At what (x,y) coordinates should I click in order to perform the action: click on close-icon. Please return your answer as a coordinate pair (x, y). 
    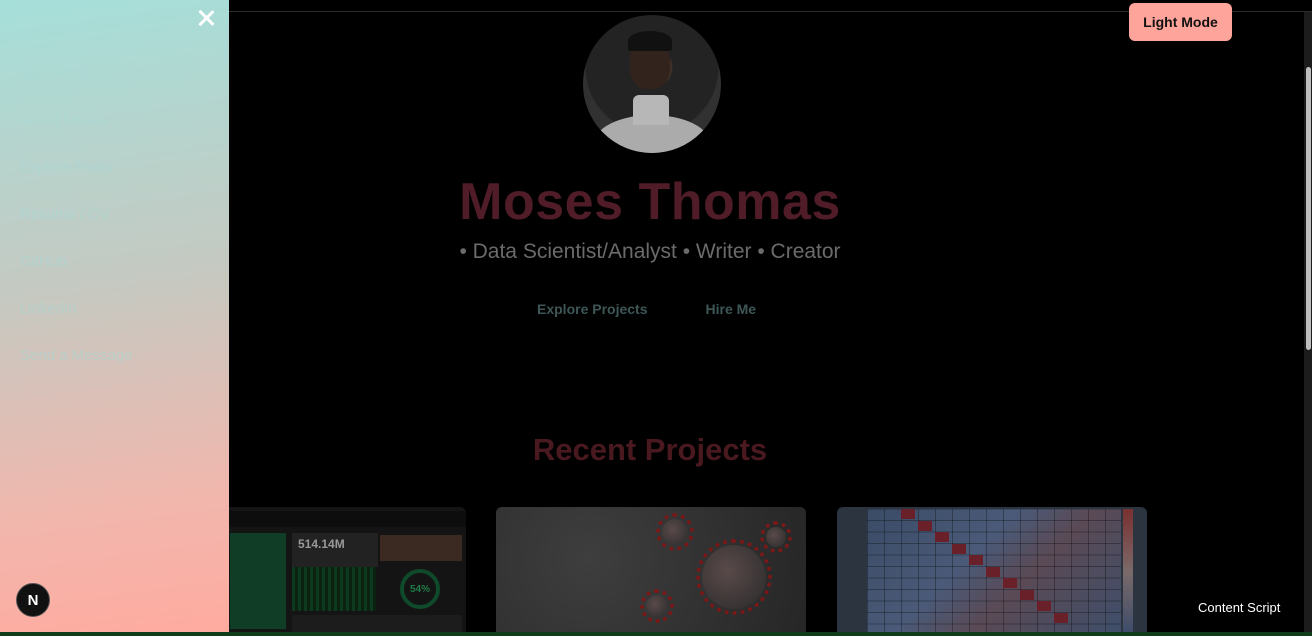
    Looking at the image, I should click on (206, 18).